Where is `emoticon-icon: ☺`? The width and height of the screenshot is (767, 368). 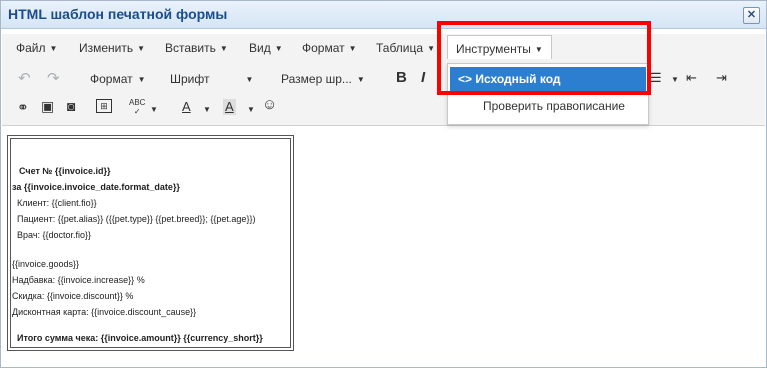 emoticon-icon: ☺ is located at coordinates (269, 105).